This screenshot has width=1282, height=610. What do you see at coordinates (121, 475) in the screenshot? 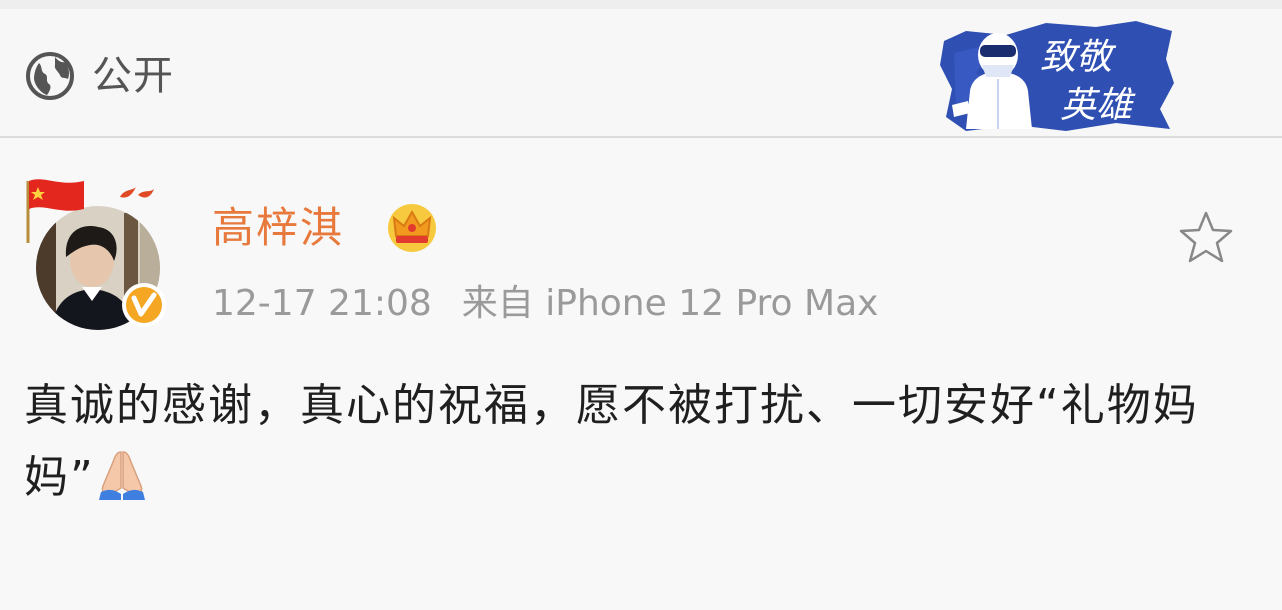
I see `folded-hands-icon` at bounding box center [121, 475].